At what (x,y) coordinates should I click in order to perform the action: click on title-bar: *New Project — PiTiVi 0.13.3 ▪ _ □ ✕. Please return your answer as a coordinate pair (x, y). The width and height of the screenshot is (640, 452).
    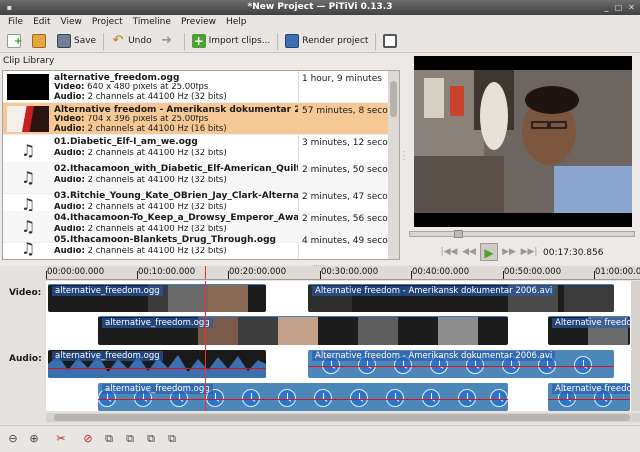
    Looking at the image, I should click on (320, 7).